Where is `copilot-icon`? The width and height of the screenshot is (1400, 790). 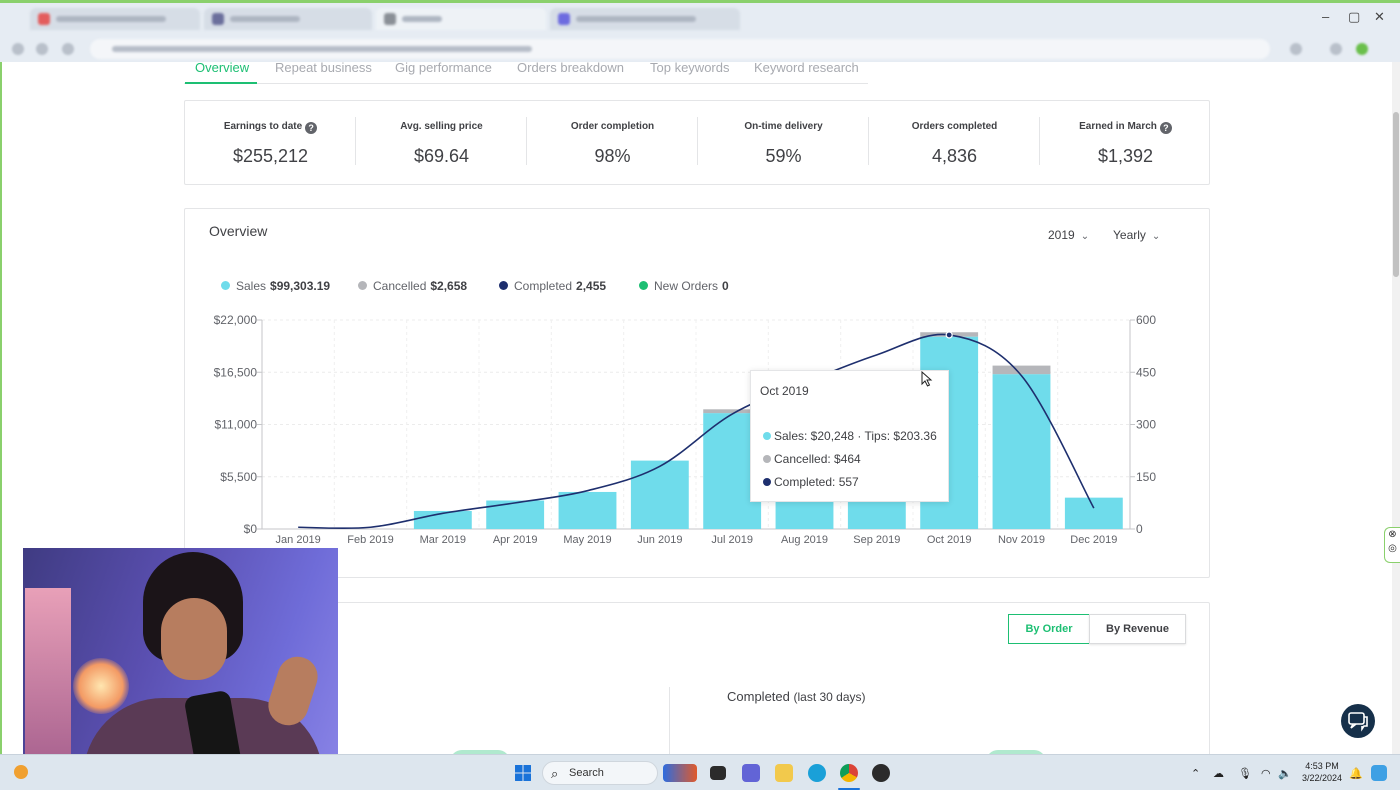
copilot-icon is located at coordinates (1379, 773).